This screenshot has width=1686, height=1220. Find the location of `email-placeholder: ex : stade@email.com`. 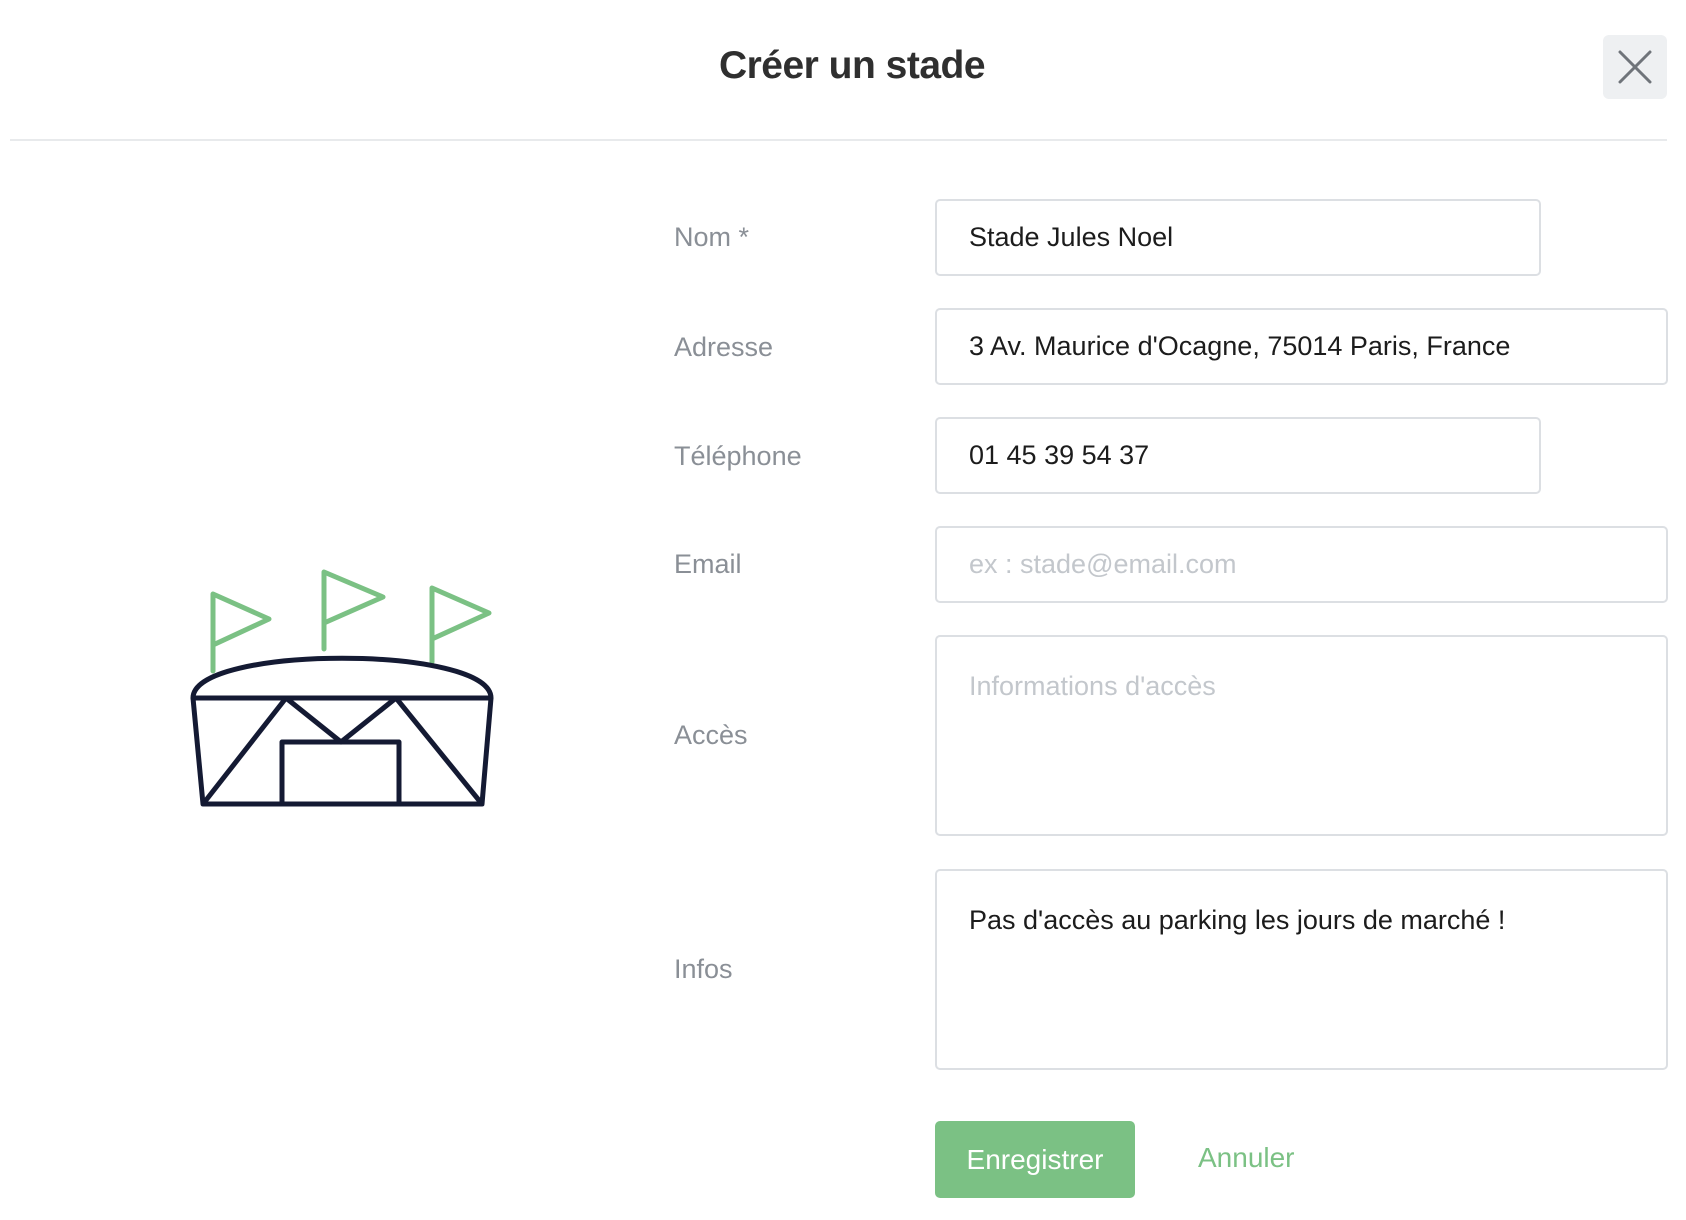

email-placeholder: ex : stade@email.com is located at coordinates (1103, 564).